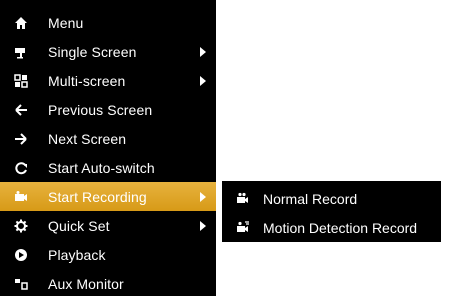  I want to click on arrow-right-icon, so click(21, 139).